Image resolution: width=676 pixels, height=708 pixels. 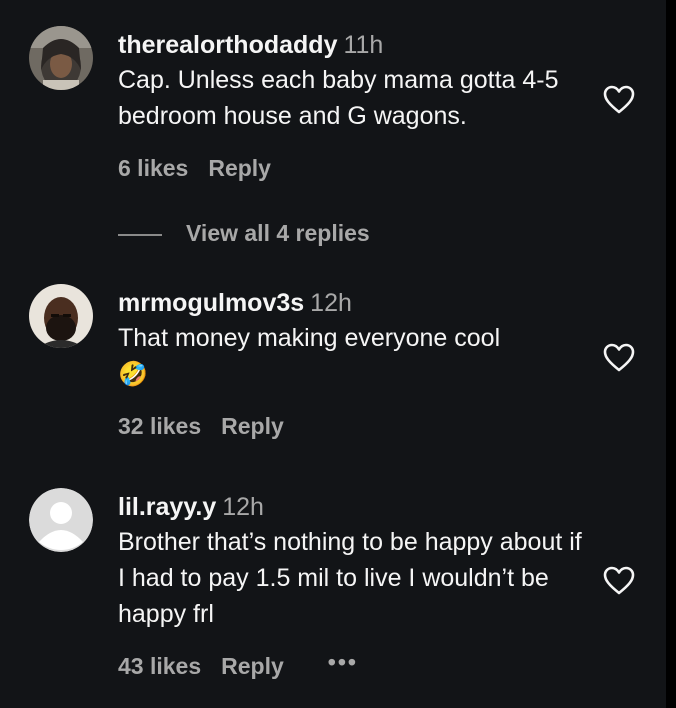 I want to click on comment-meta: 6 likes Reply, so click(x=194, y=168).